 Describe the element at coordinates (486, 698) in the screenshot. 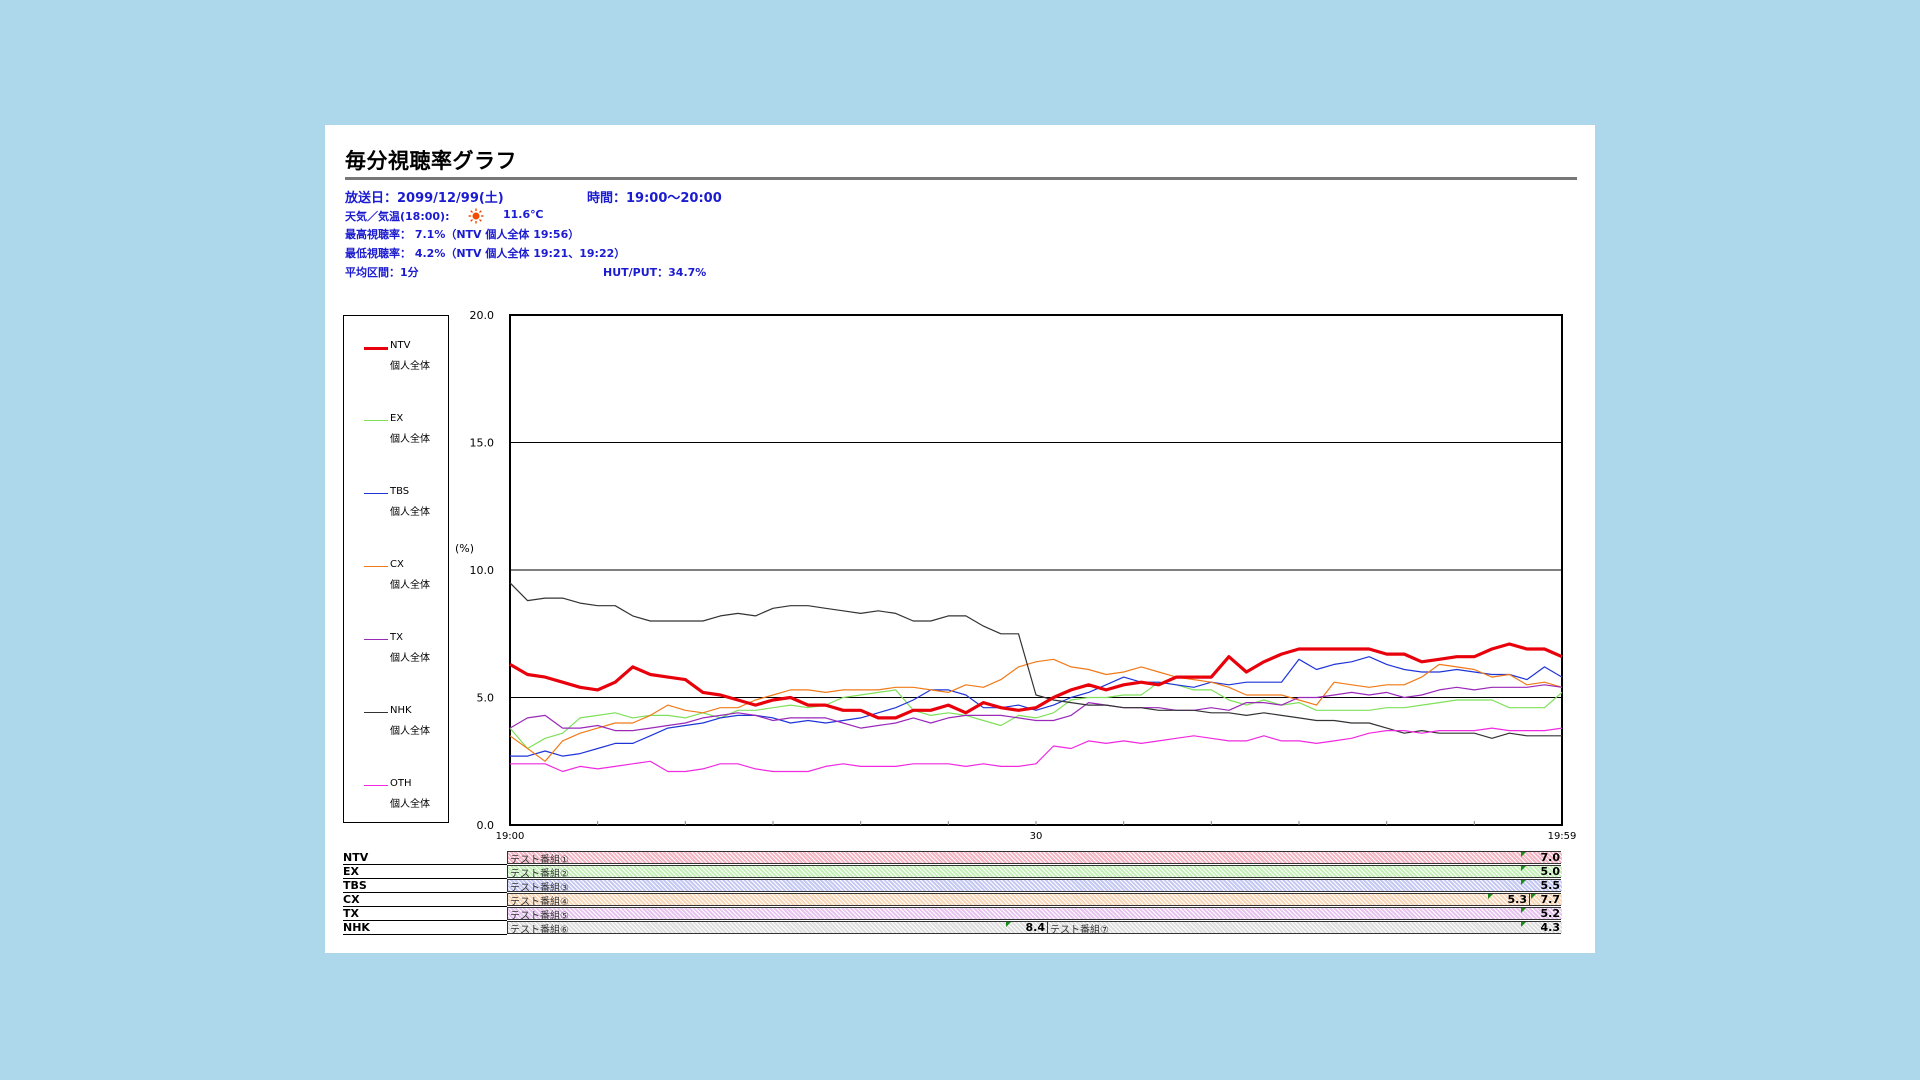

I see `y-tick-label: 5.0` at that location.